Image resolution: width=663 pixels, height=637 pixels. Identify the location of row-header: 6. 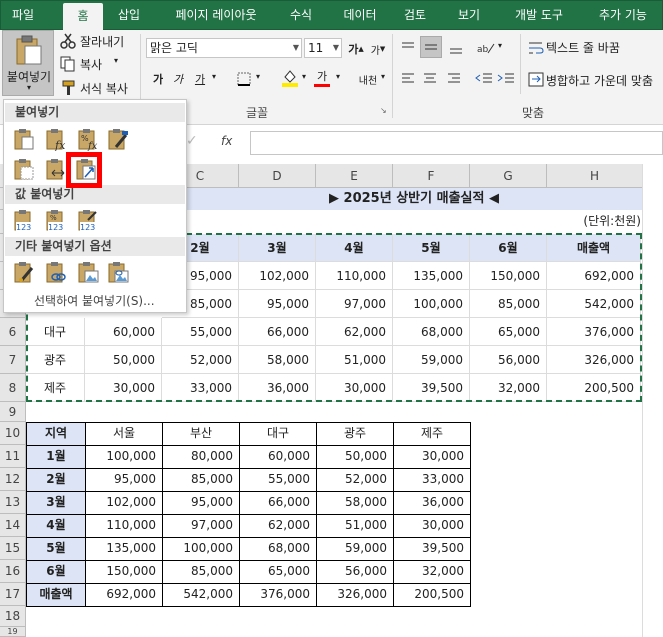
(13, 332).